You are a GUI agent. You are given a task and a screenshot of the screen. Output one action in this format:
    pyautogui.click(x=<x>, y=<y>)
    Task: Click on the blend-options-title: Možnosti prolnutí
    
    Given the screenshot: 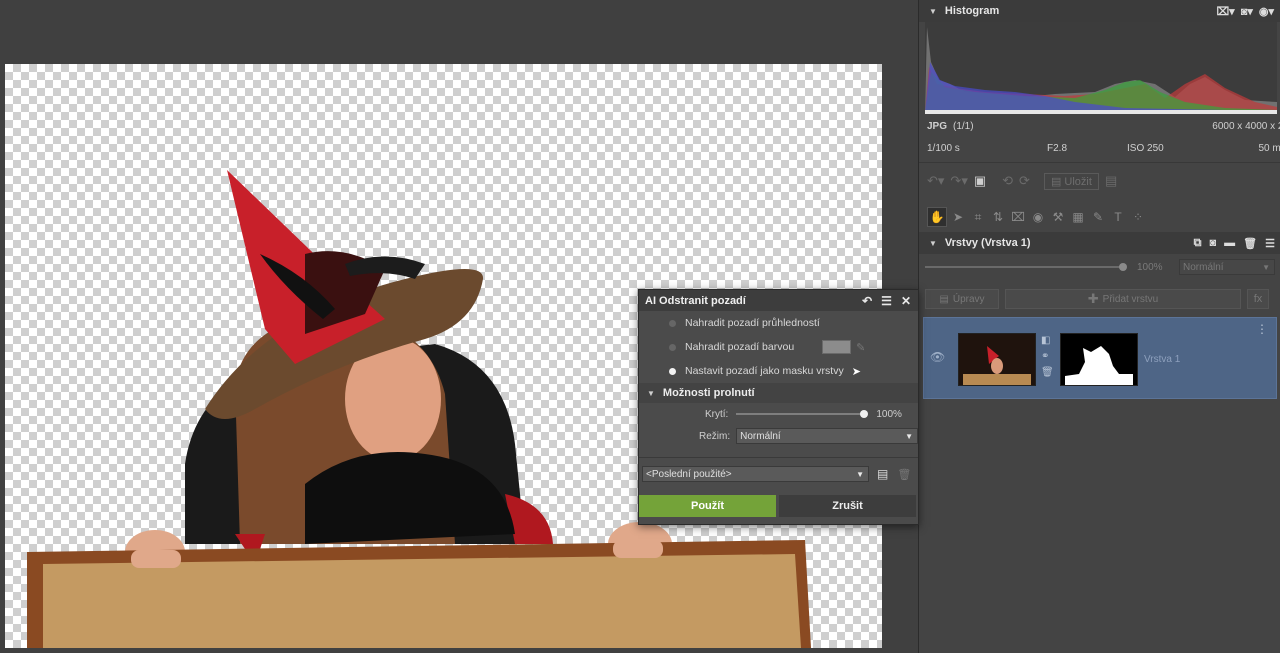 What is the action you would take?
    pyautogui.click(x=708, y=393)
    